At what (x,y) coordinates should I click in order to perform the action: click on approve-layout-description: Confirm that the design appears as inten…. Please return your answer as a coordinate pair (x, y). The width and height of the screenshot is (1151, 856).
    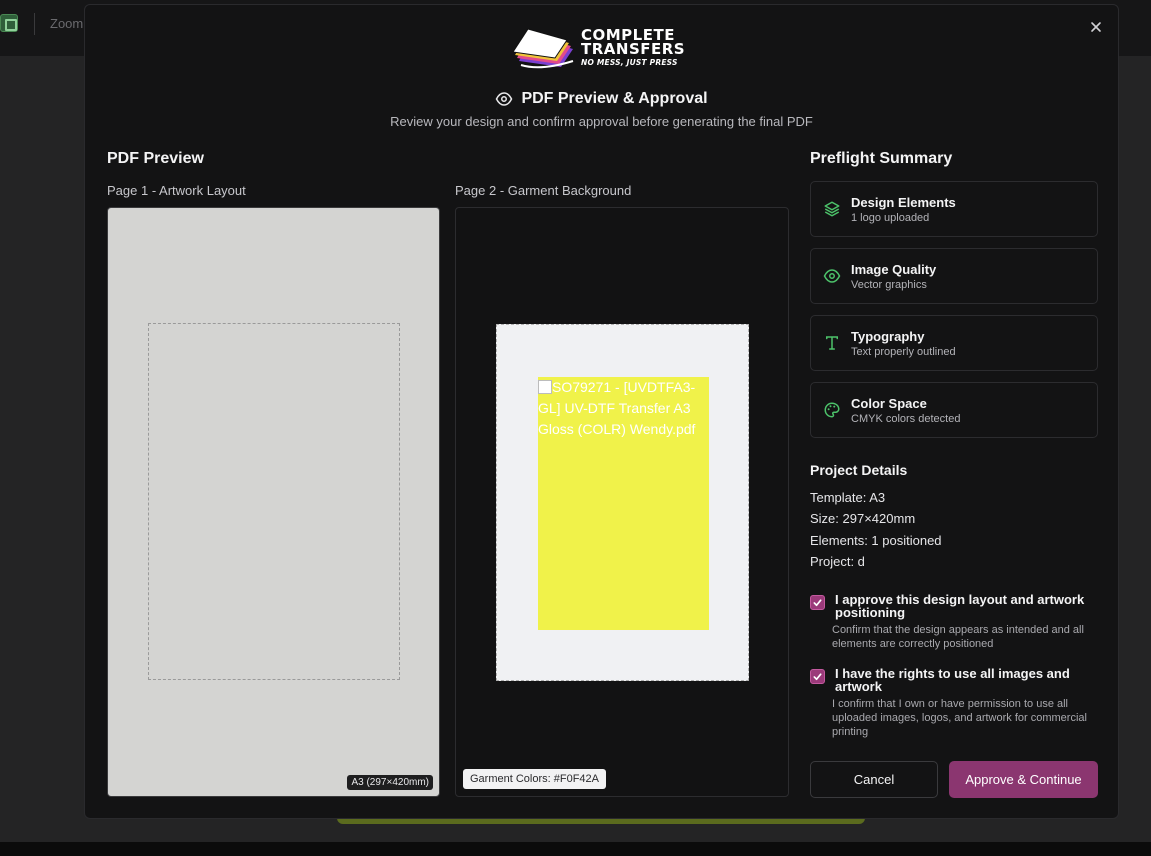
    Looking at the image, I should click on (958, 637).